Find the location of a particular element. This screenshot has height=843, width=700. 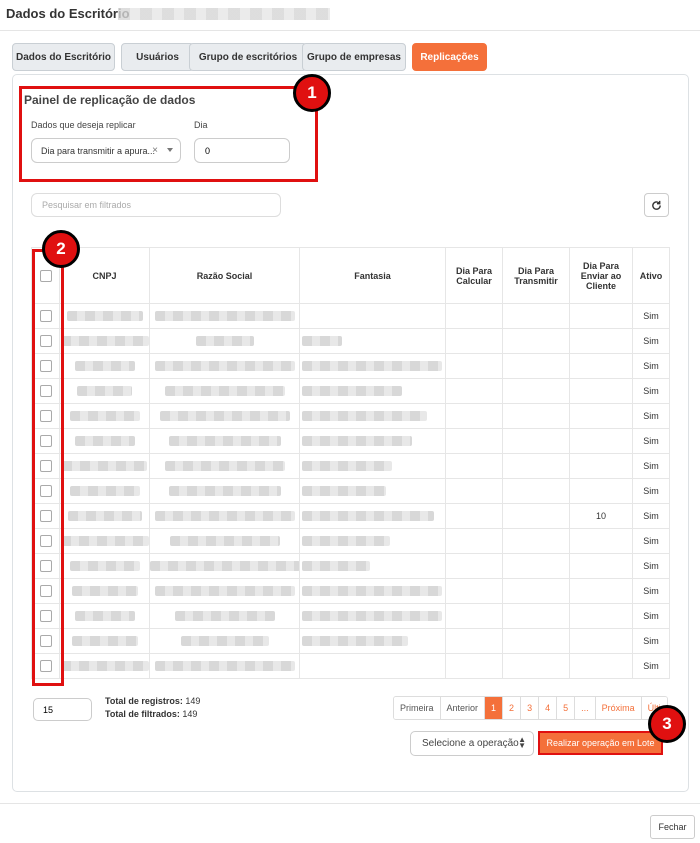

col-razao-social: Razão Social is located at coordinates (224, 275).